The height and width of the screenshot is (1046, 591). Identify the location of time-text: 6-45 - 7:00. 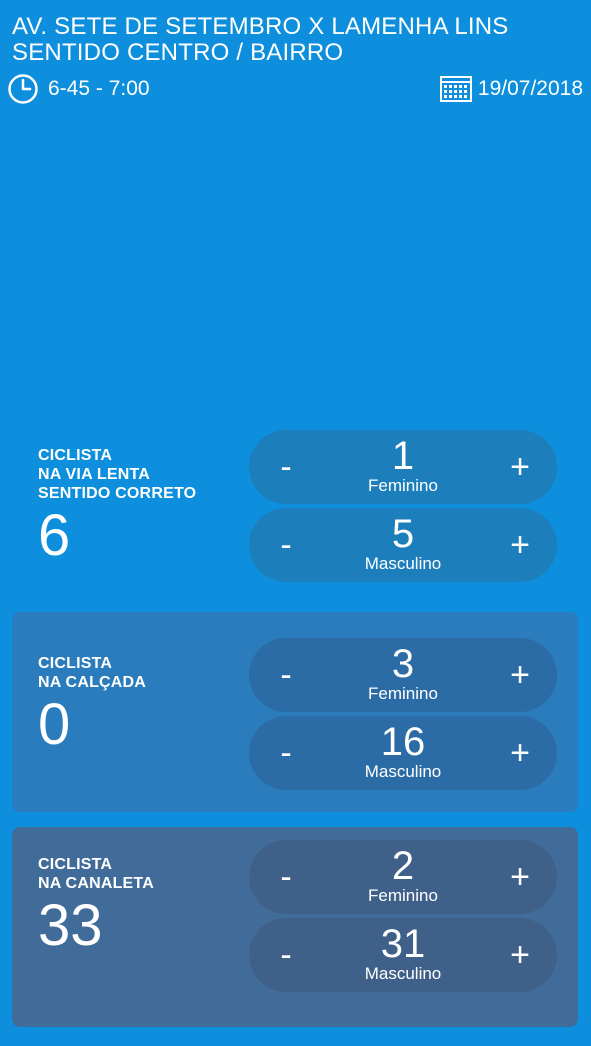
(99, 88).